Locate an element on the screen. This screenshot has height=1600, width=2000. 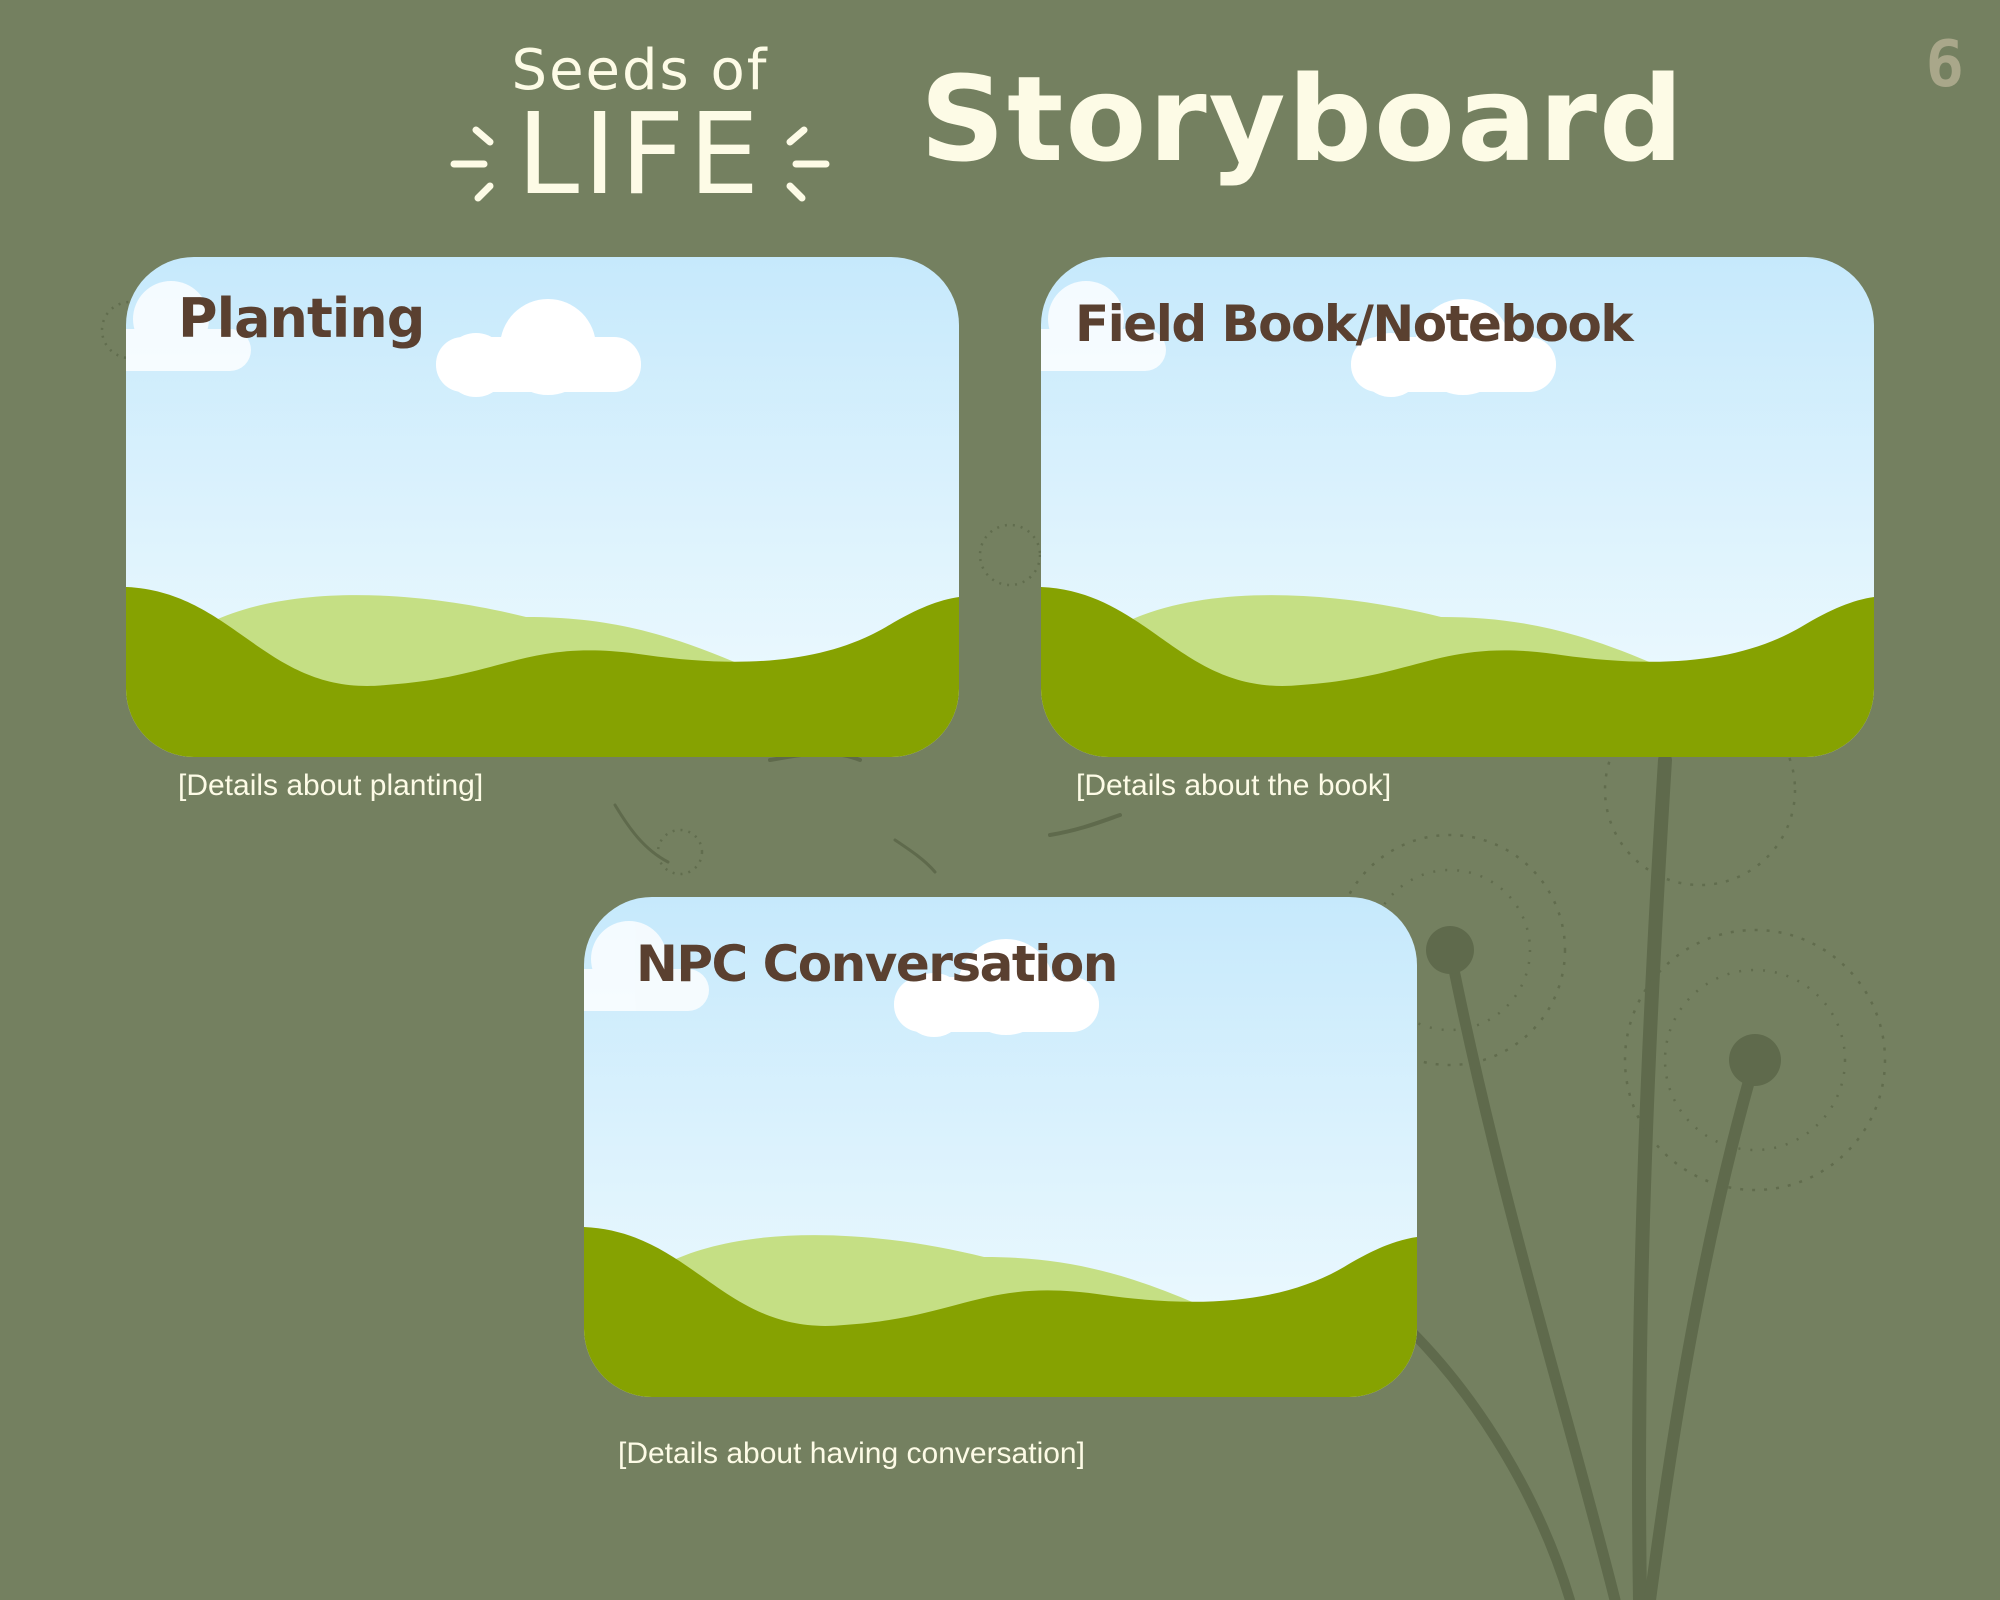
storyboard-card-npc-conversation: NPC Conversation is located at coordinates (1000, 1147).